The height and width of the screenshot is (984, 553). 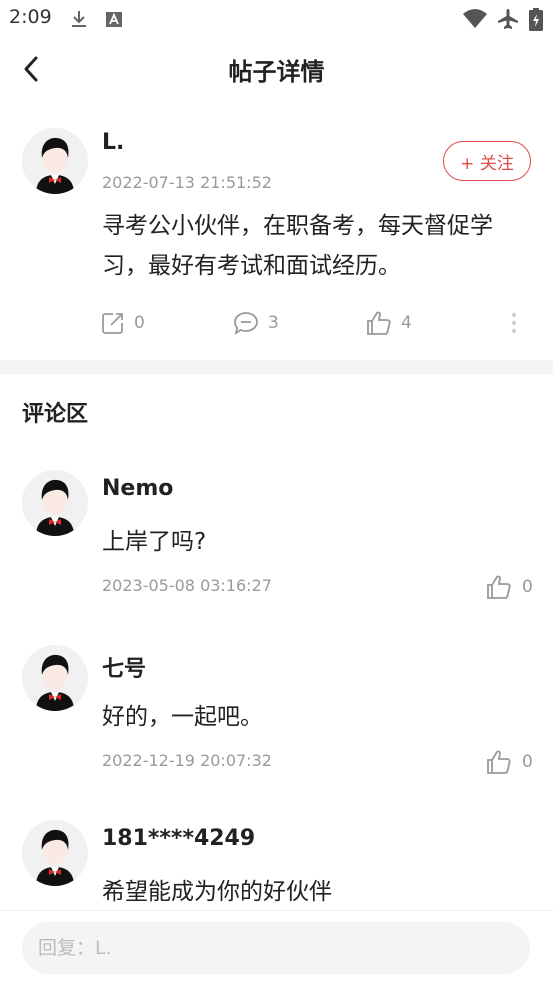 What do you see at coordinates (187, 182) in the screenshot?
I see `post-timestamp: 2022-07-13 21:51:52` at bounding box center [187, 182].